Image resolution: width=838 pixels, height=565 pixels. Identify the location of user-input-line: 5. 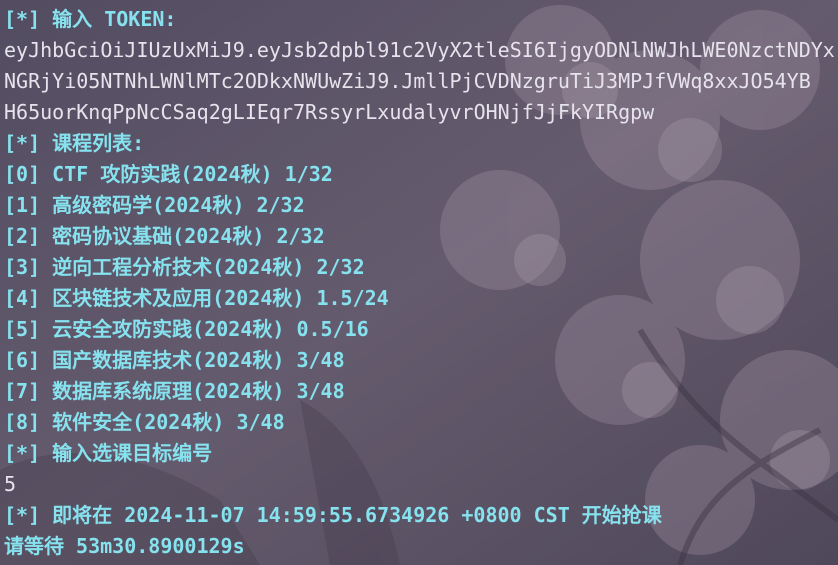
(421, 484).